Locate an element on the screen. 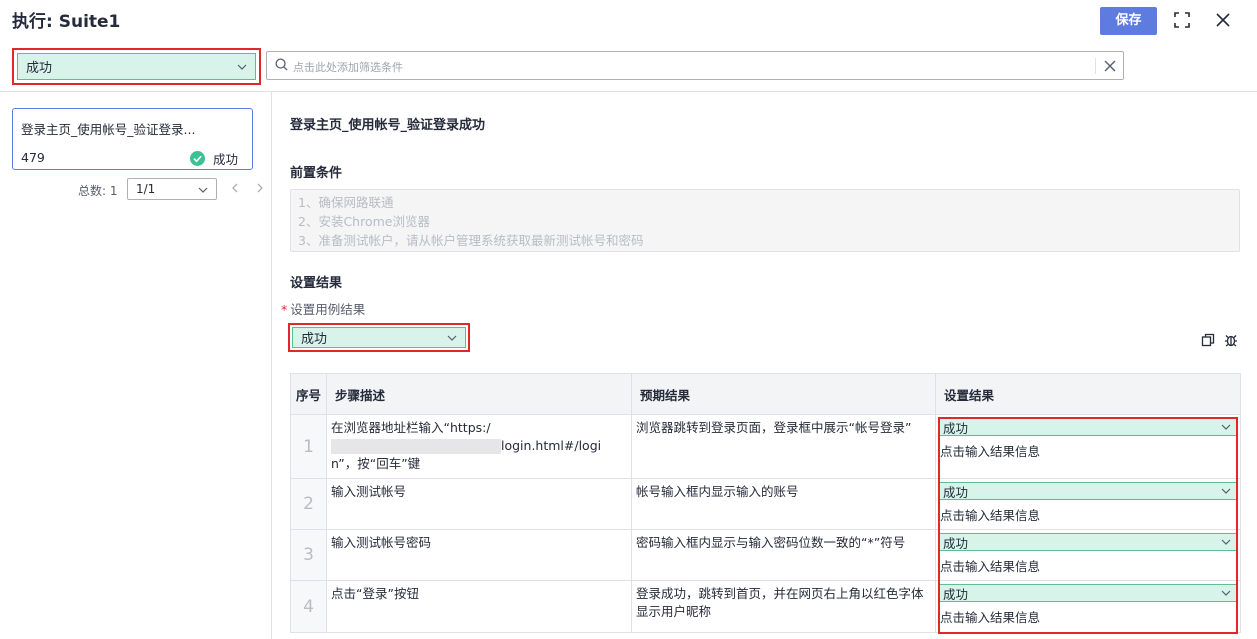 This screenshot has height=639, width=1257. clear-icon is located at coordinates (1110, 66).